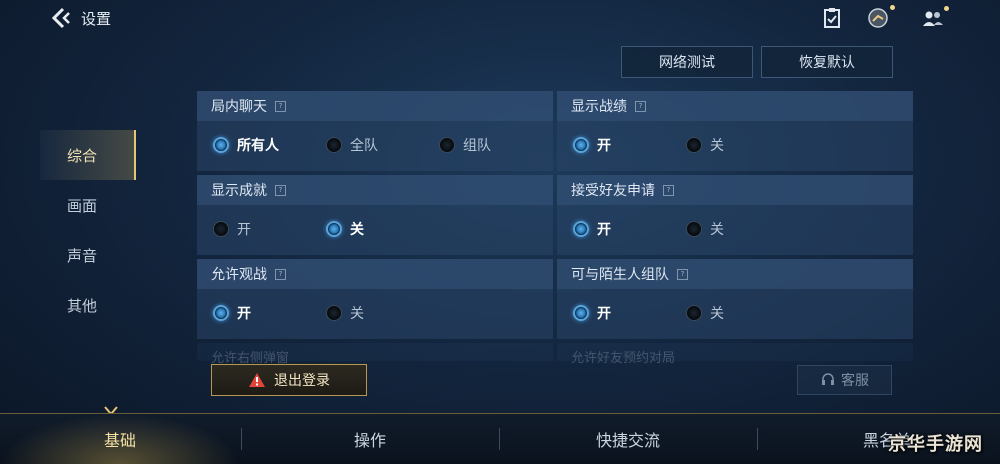 The width and height of the screenshot is (1000, 464). What do you see at coordinates (832, 18) in the screenshot?
I see `task-clipboard-icon` at bounding box center [832, 18].